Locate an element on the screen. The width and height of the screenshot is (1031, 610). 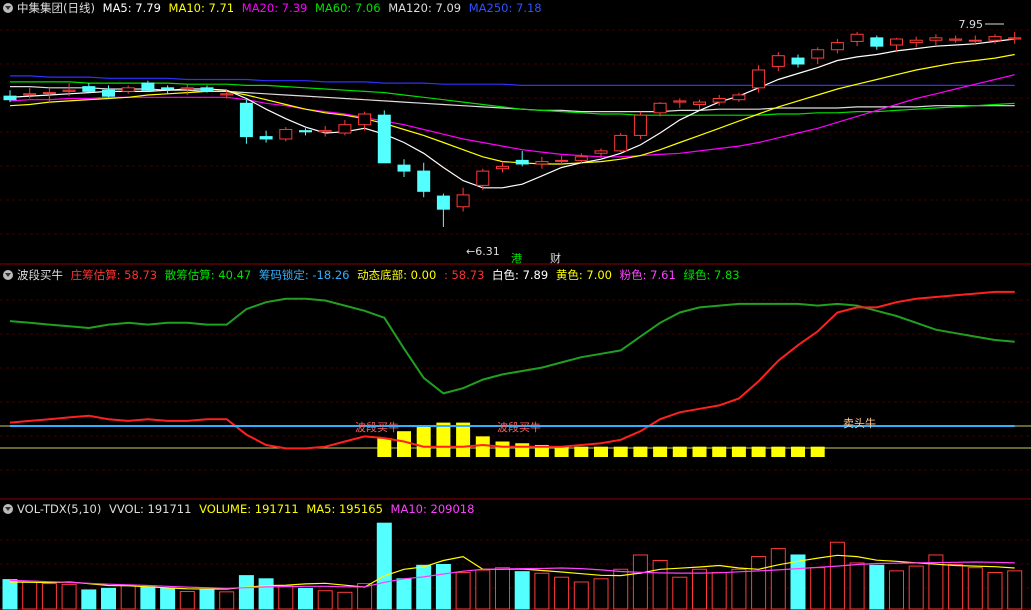
ma20-line is located at coordinates (512, 116).